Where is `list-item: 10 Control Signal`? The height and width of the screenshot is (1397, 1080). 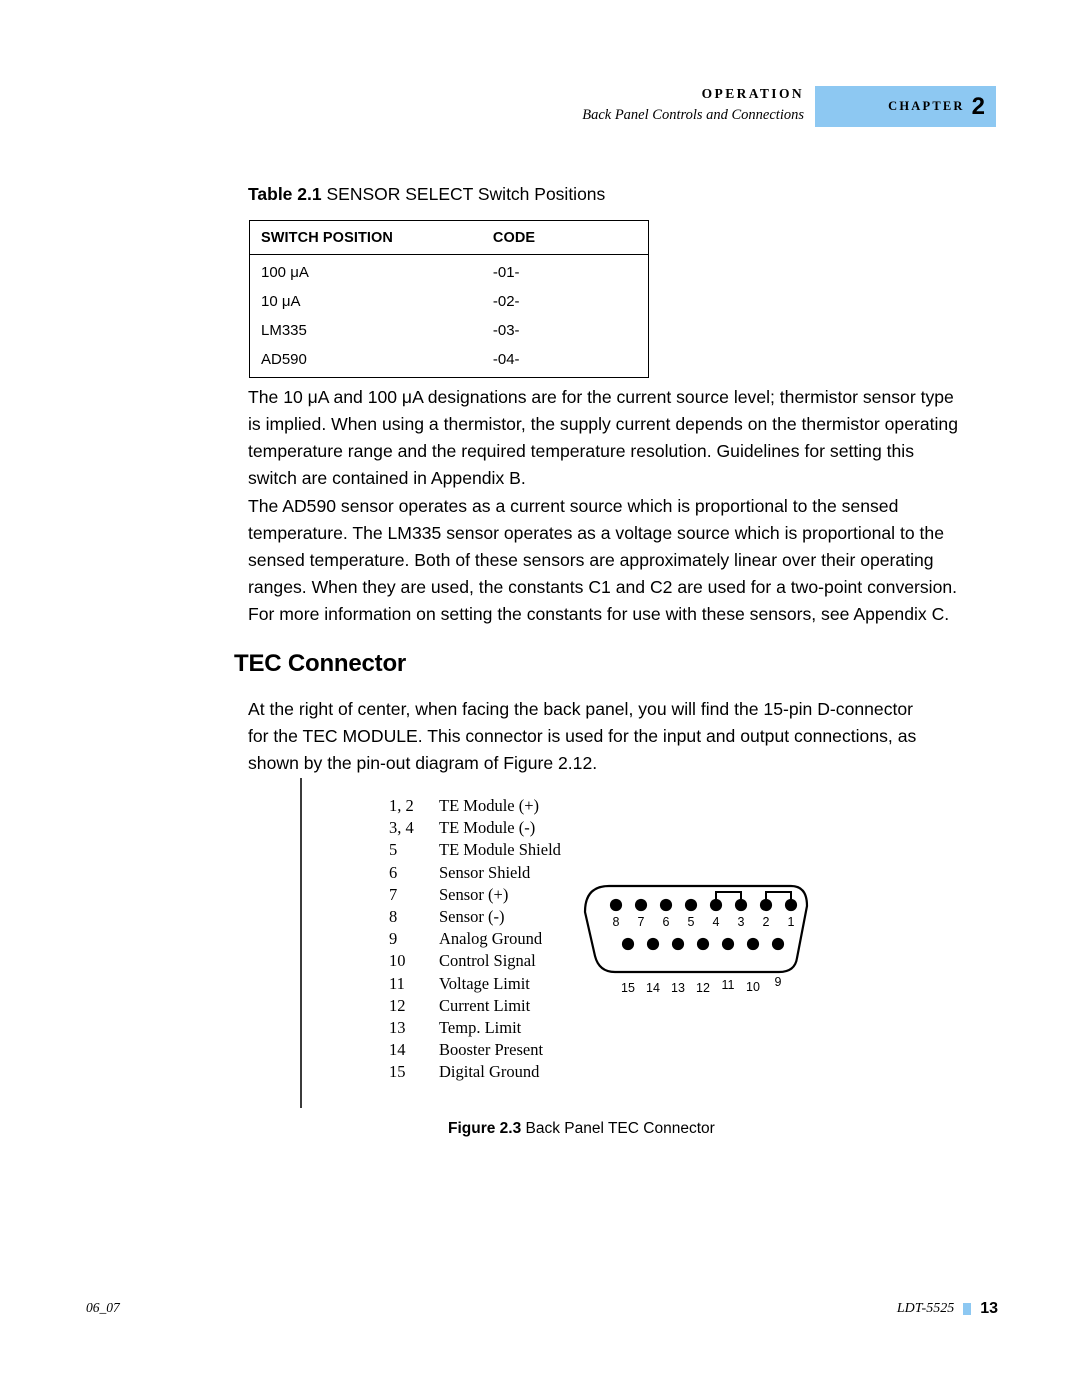
list-item: 10 Control Signal is located at coordinates (475, 961).